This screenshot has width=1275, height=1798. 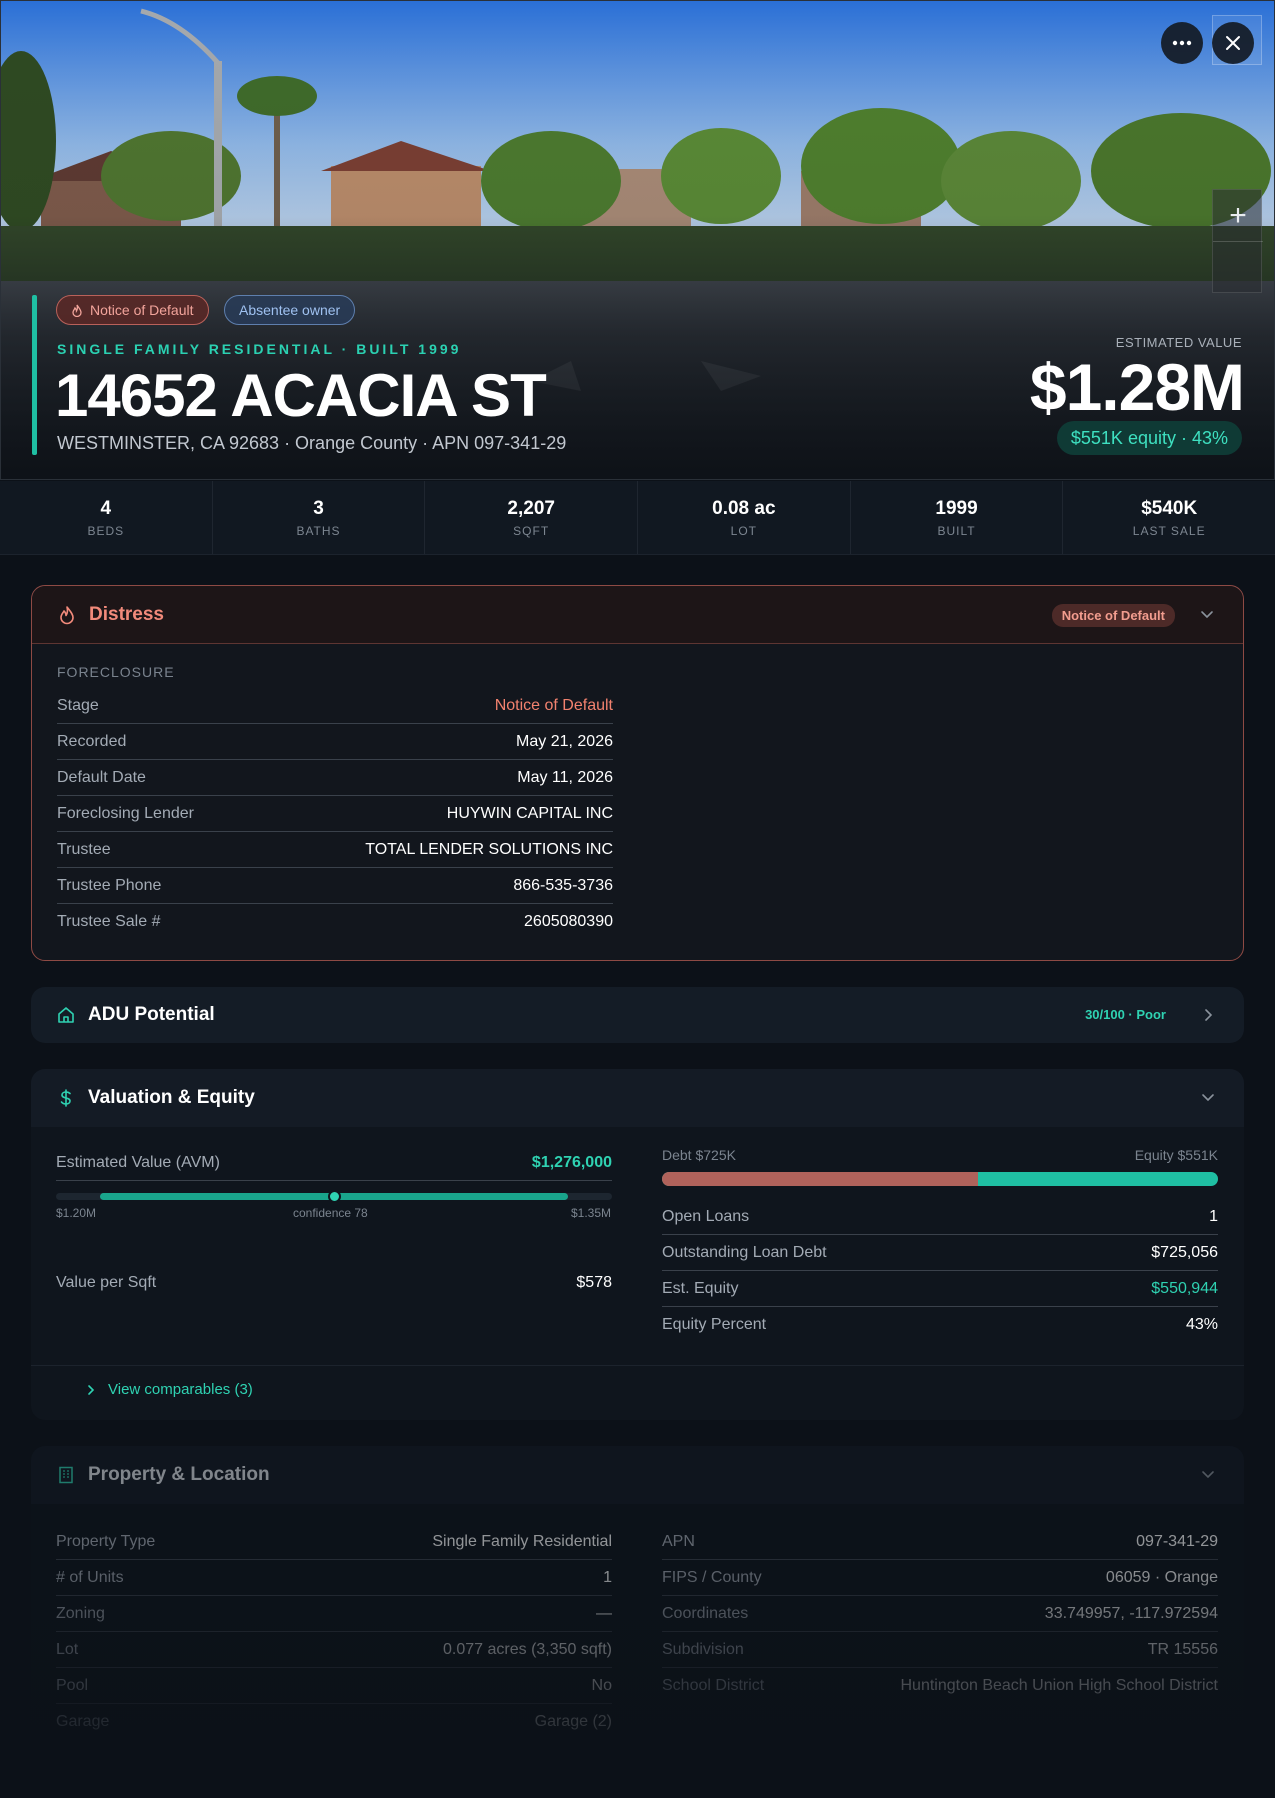 I want to click on dollar-icon, so click(x=65, y=1098).